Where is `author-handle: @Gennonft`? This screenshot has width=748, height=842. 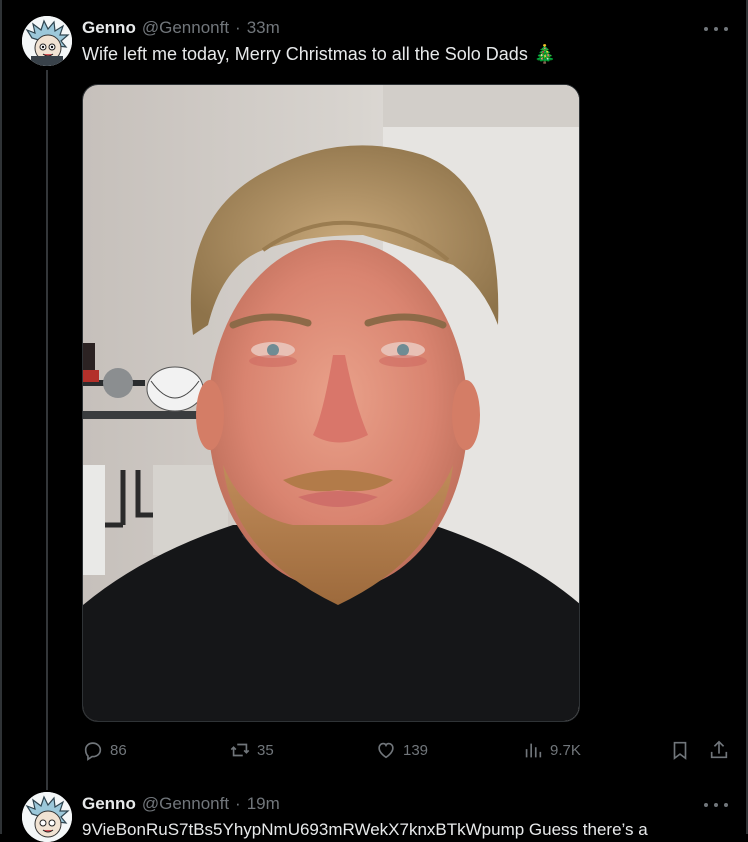
author-handle: @Gennonft is located at coordinates (185, 28).